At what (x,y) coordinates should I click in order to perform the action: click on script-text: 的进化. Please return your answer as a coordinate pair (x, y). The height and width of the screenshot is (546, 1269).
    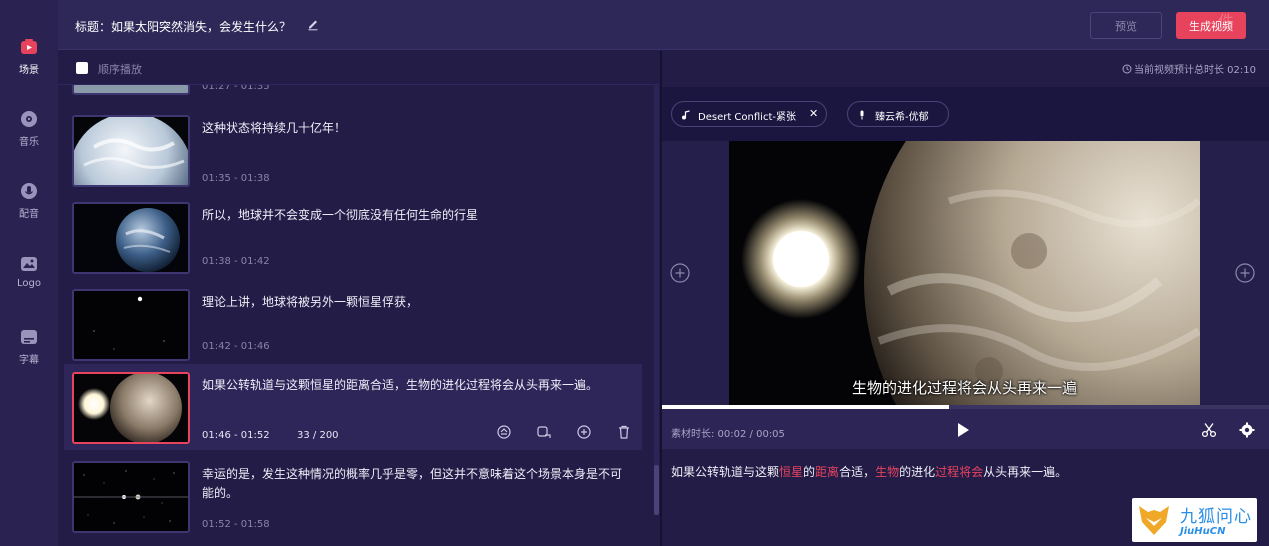
    Looking at the image, I should click on (917, 472).